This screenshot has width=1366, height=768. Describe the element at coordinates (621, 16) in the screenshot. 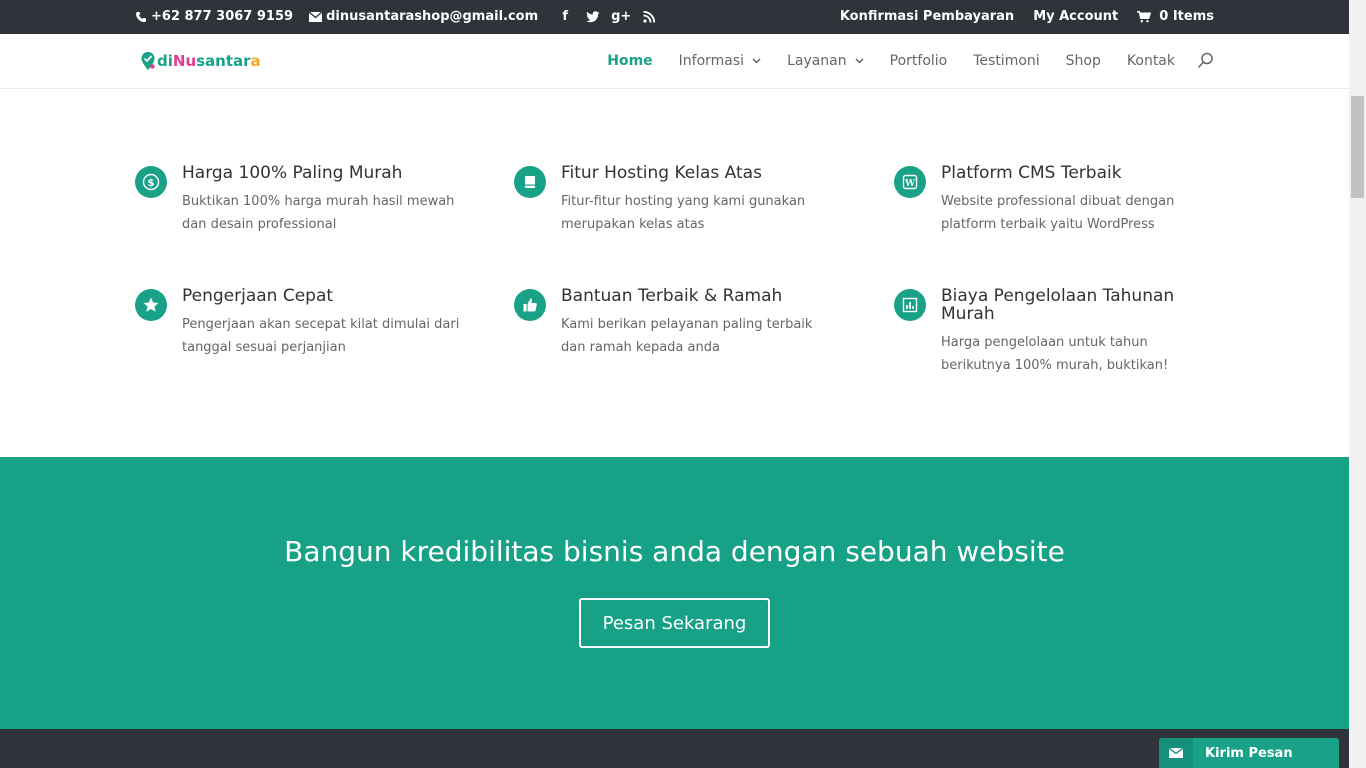

I see `google-plus-icon: g+` at that location.